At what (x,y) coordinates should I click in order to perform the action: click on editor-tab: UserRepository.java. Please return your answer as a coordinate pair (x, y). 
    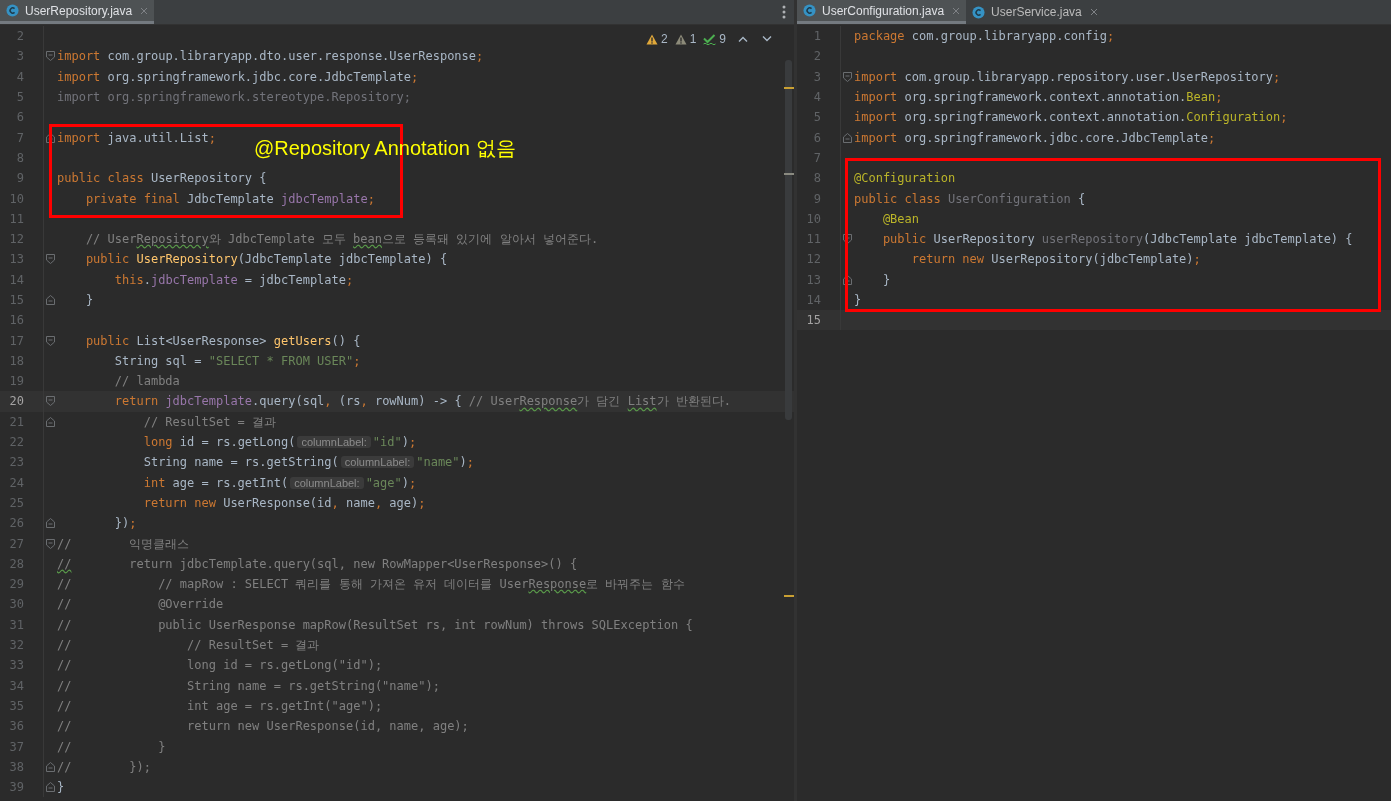
    Looking at the image, I should click on (77, 12).